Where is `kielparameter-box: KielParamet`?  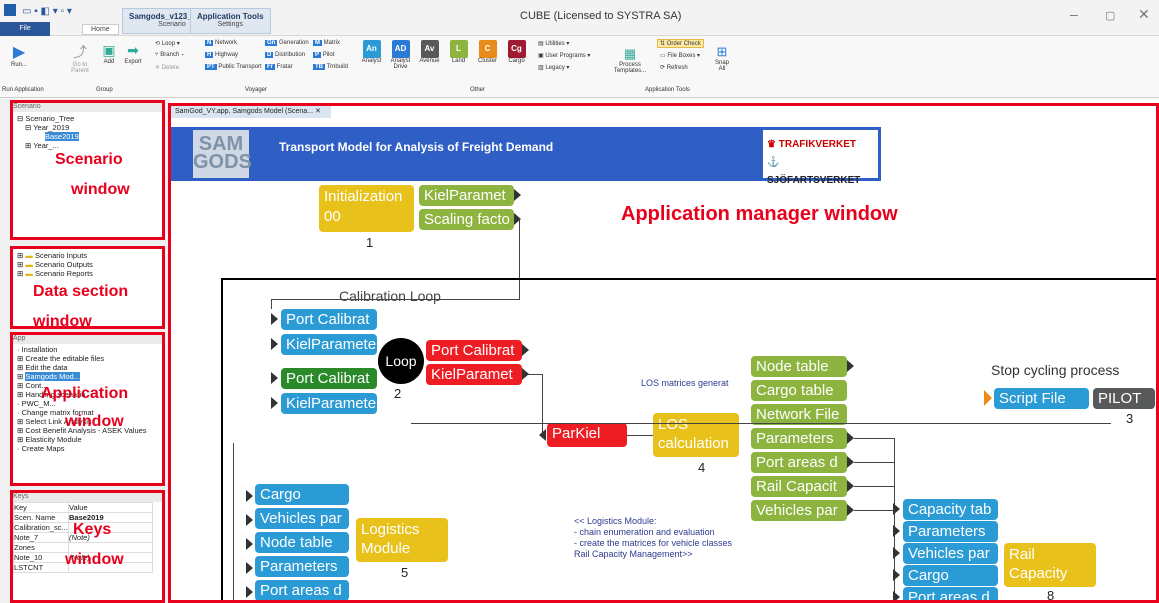
kielparameter-box: KielParamet is located at coordinates (466, 195).